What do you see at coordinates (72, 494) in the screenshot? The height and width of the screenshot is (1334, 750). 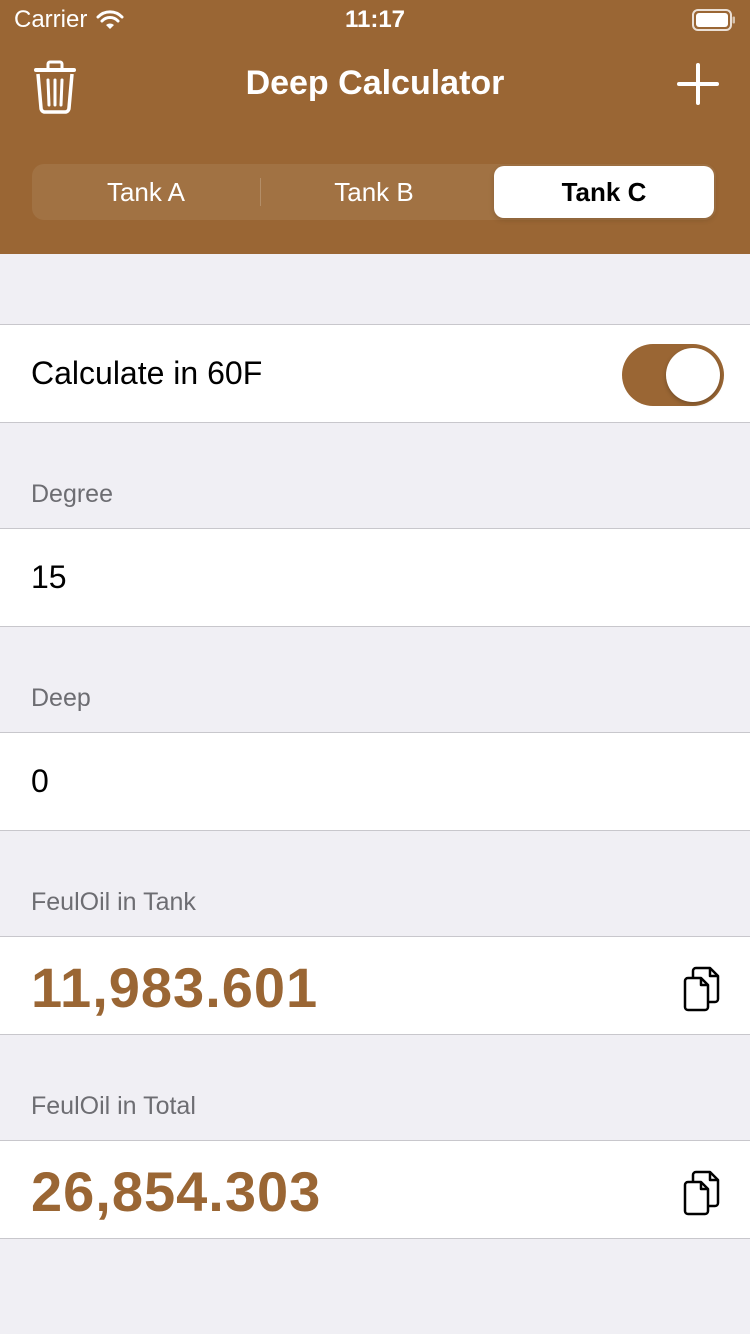 I see `degree-section-label: Degree` at bounding box center [72, 494].